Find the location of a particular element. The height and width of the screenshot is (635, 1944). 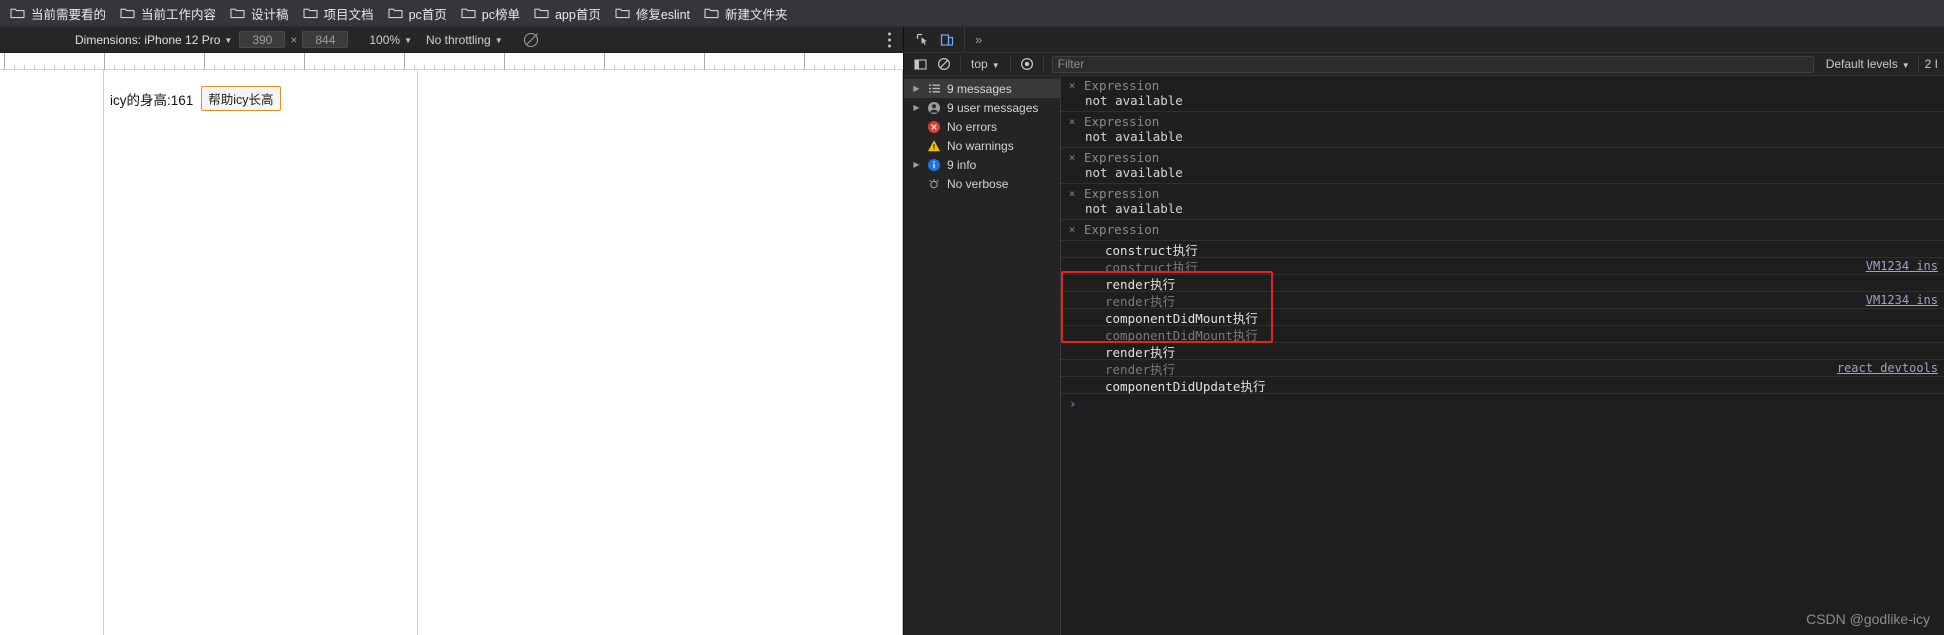

clear-console-icon is located at coordinates (944, 64).